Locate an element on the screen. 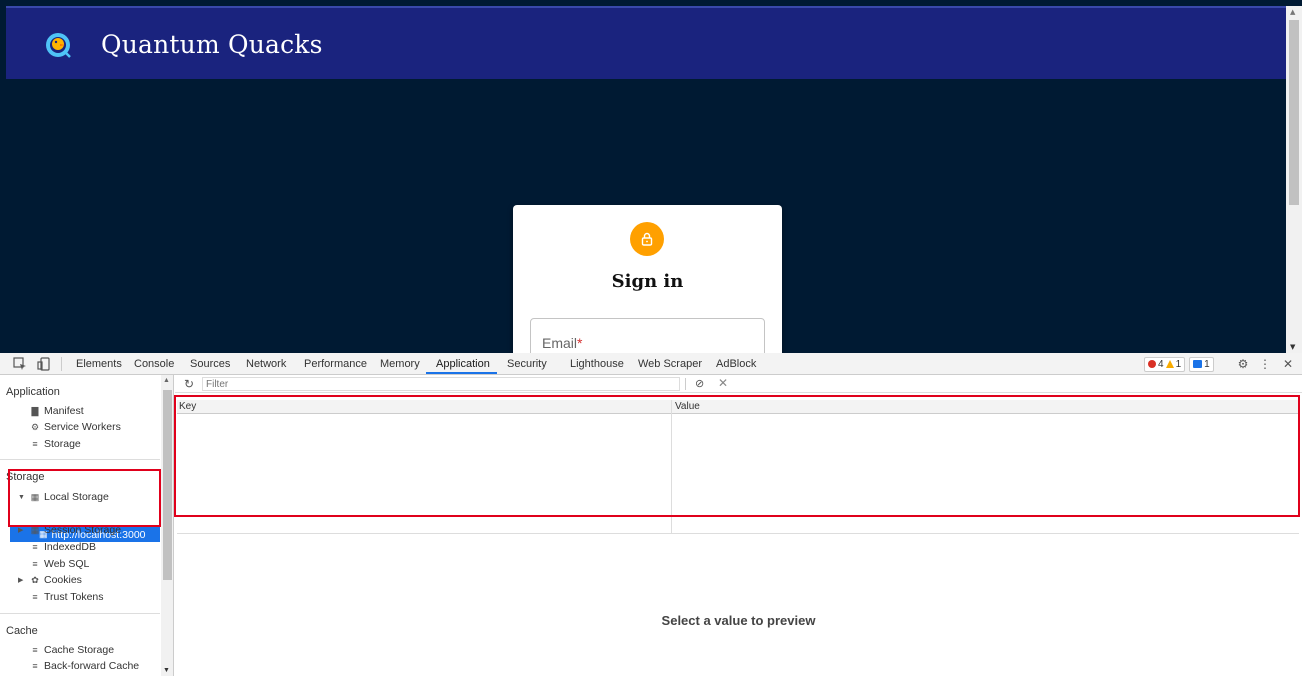 The width and height of the screenshot is (1302, 676). sidebar-section-application: Application is located at coordinates (33, 392).